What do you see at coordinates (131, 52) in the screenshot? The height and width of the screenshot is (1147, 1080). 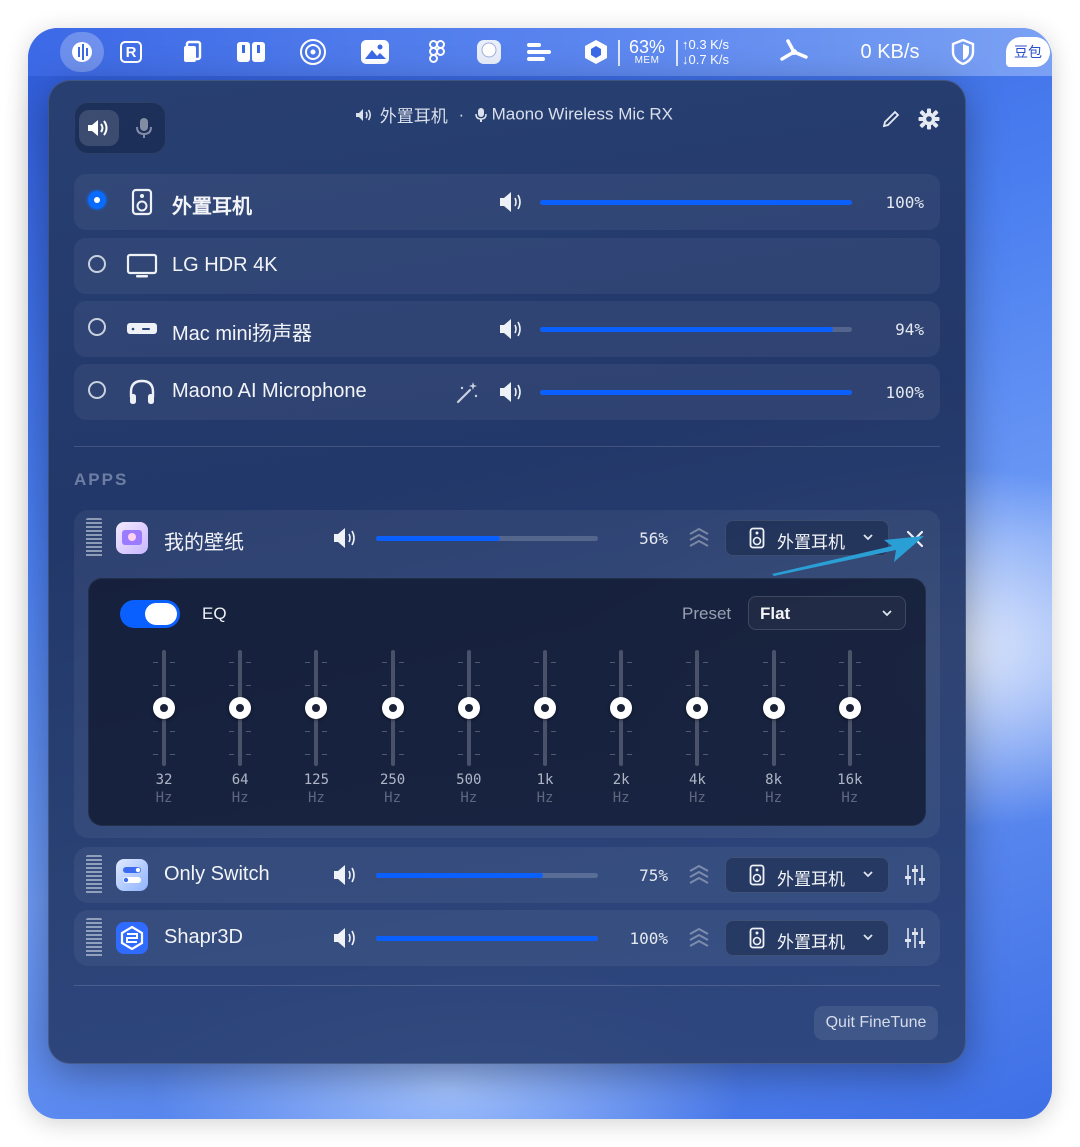 I see `r-app-icon: R` at bounding box center [131, 52].